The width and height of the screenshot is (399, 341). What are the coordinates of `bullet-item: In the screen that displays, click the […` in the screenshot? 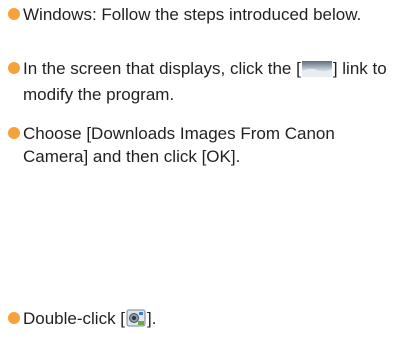 It's located at (203, 81).